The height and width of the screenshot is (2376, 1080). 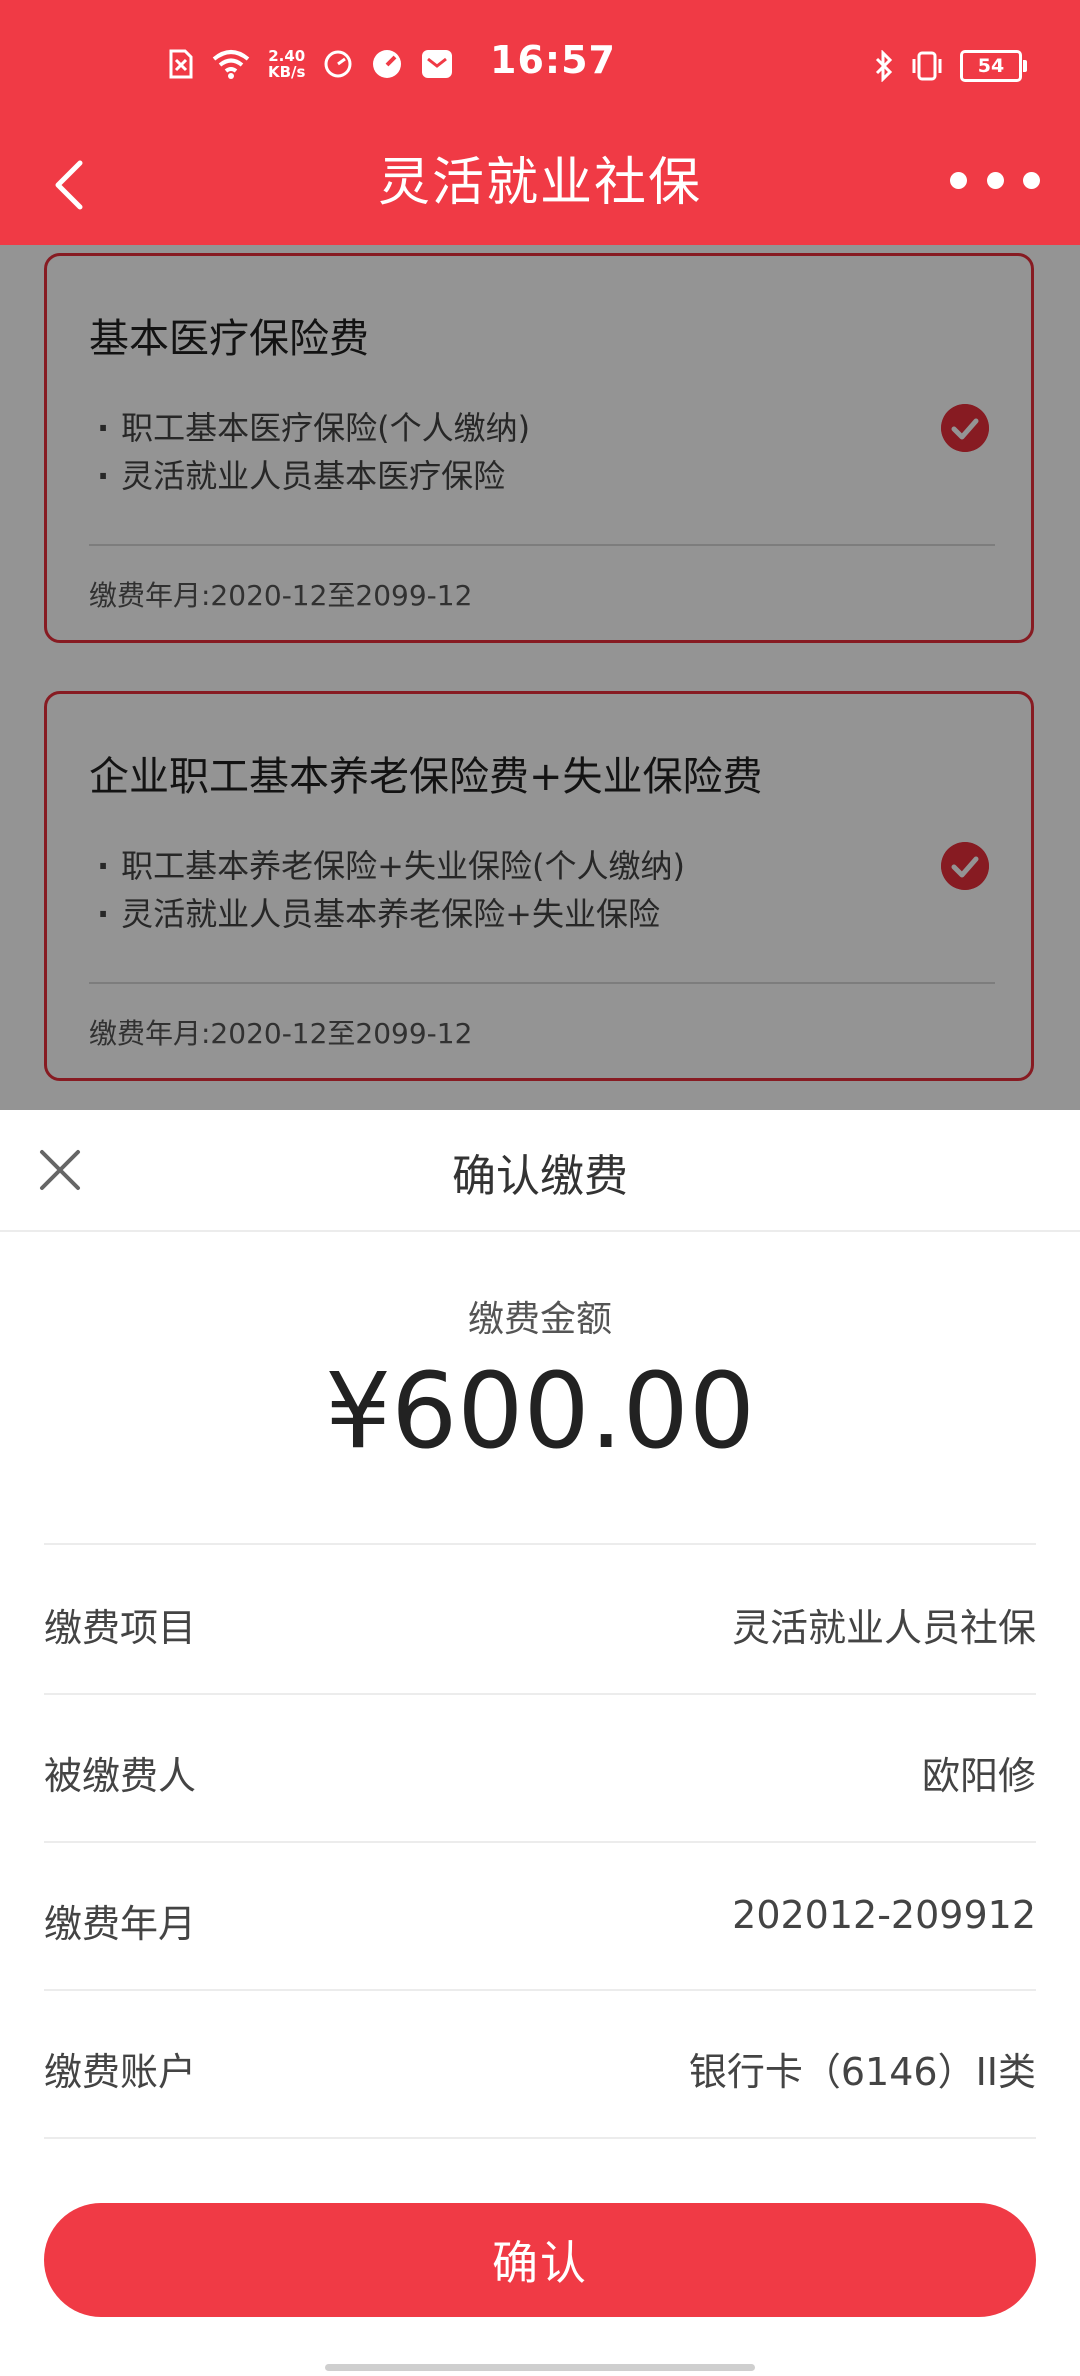 What do you see at coordinates (553, 60) in the screenshot?
I see `status-time: 16:57` at bounding box center [553, 60].